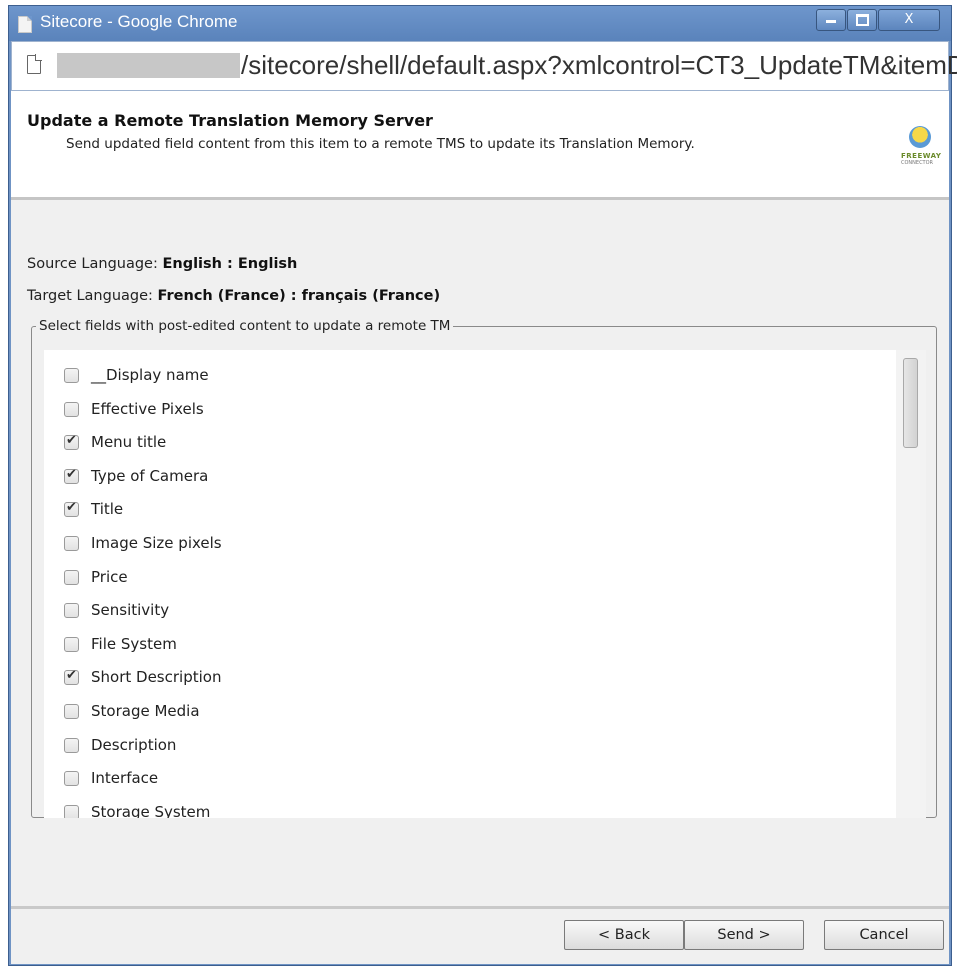 The height and width of the screenshot is (966, 957). I want to click on field-checkbox-row: Title, so click(93, 509).